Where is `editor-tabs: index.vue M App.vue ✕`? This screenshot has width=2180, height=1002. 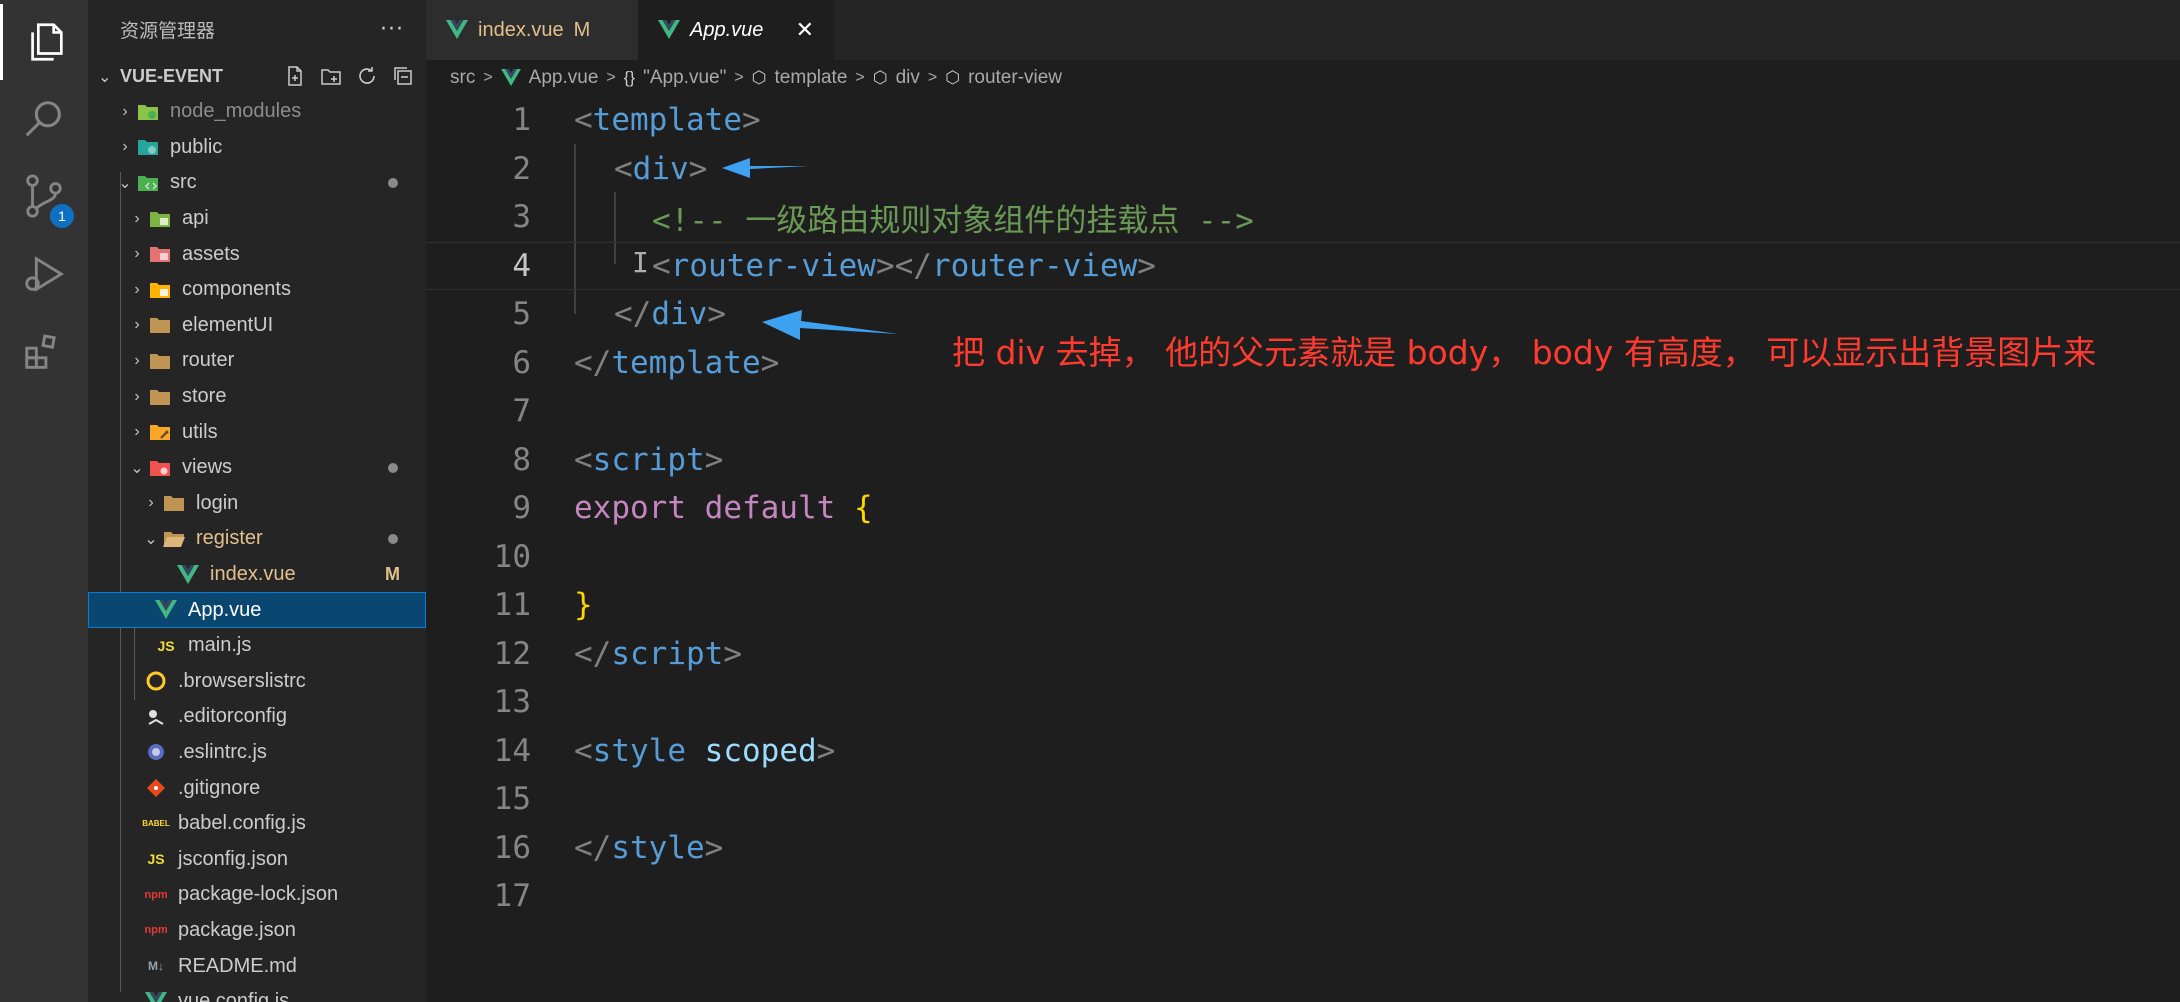
editor-tabs: index.vue M App.vue ✕ is located at coordinates (1303, 30).